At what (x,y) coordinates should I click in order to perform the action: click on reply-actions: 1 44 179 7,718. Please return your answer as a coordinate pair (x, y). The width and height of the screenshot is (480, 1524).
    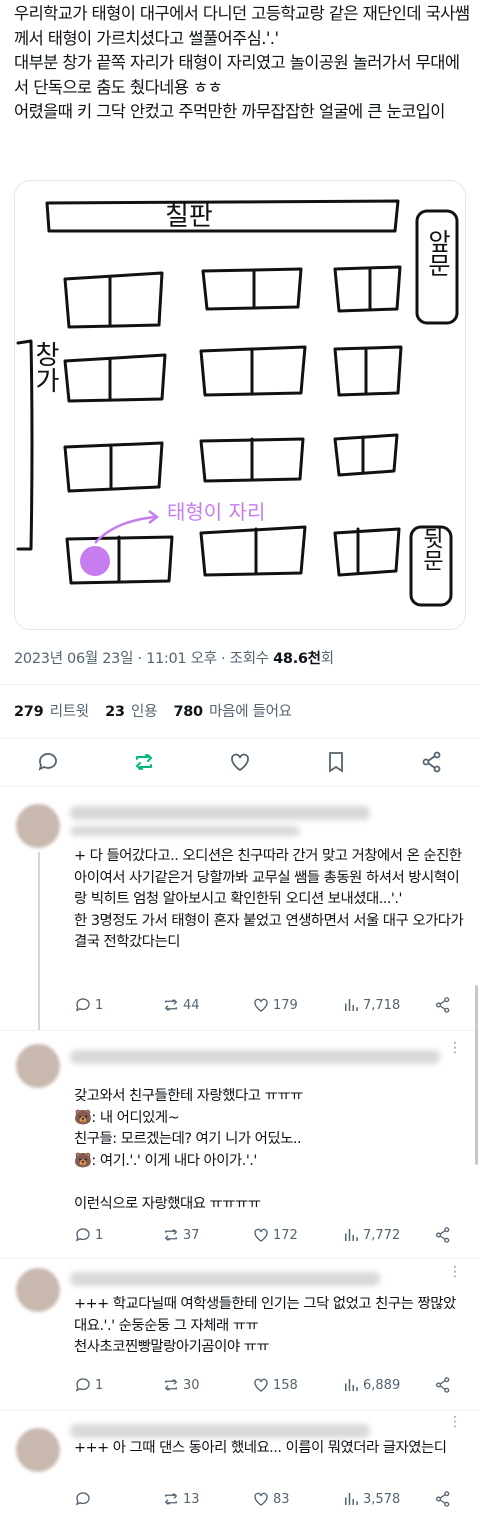
    Looking at the image, I should click on (268, 1007).